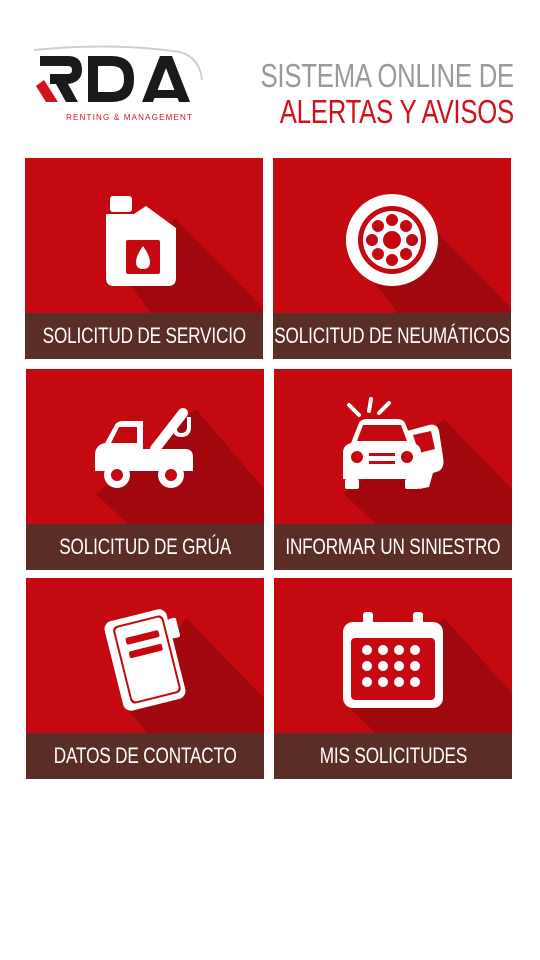  I want to click on tile-informar-siniestro: INFORMAR UN SINIESTRO, so click(393, 469).